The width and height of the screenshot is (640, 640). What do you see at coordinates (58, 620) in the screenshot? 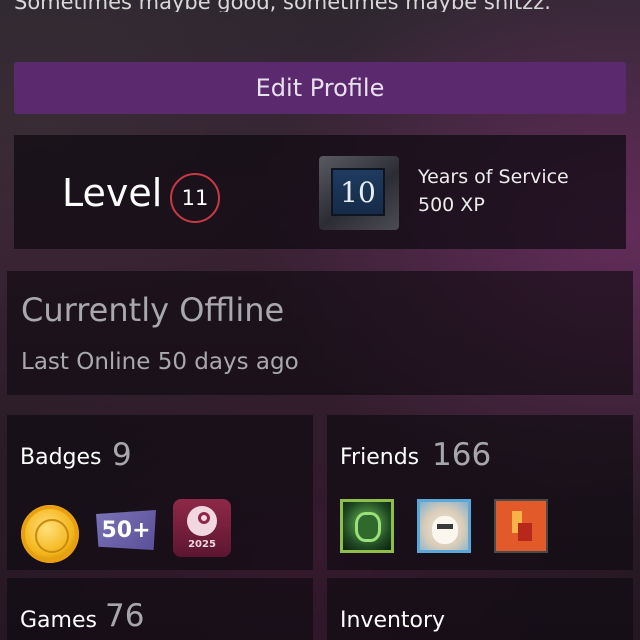
I see `games-label: Games` at bounding box center [58, 620].